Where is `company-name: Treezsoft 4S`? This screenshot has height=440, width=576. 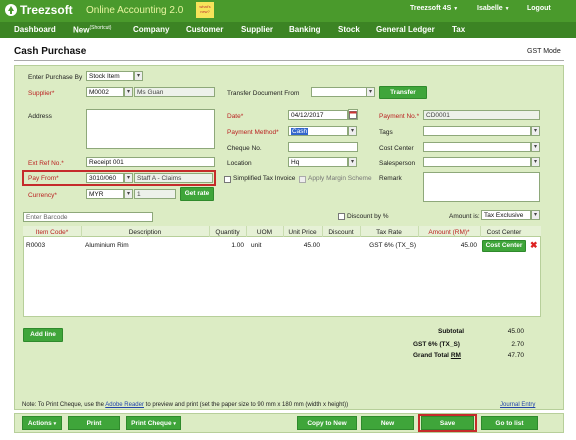
company-name: Treezsoft 4S is located at coordinates (431, 8).